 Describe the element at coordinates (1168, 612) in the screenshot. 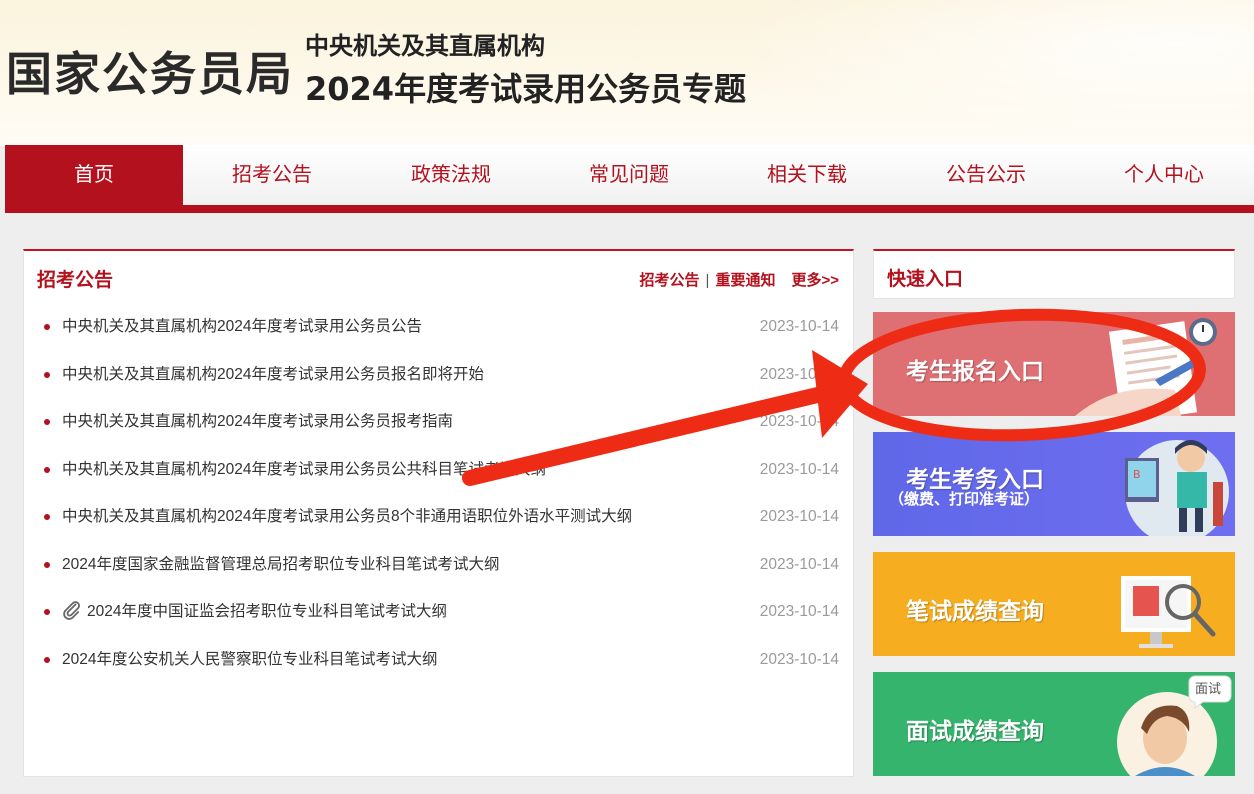

I see `monitor-magnifier-icon` at that location.